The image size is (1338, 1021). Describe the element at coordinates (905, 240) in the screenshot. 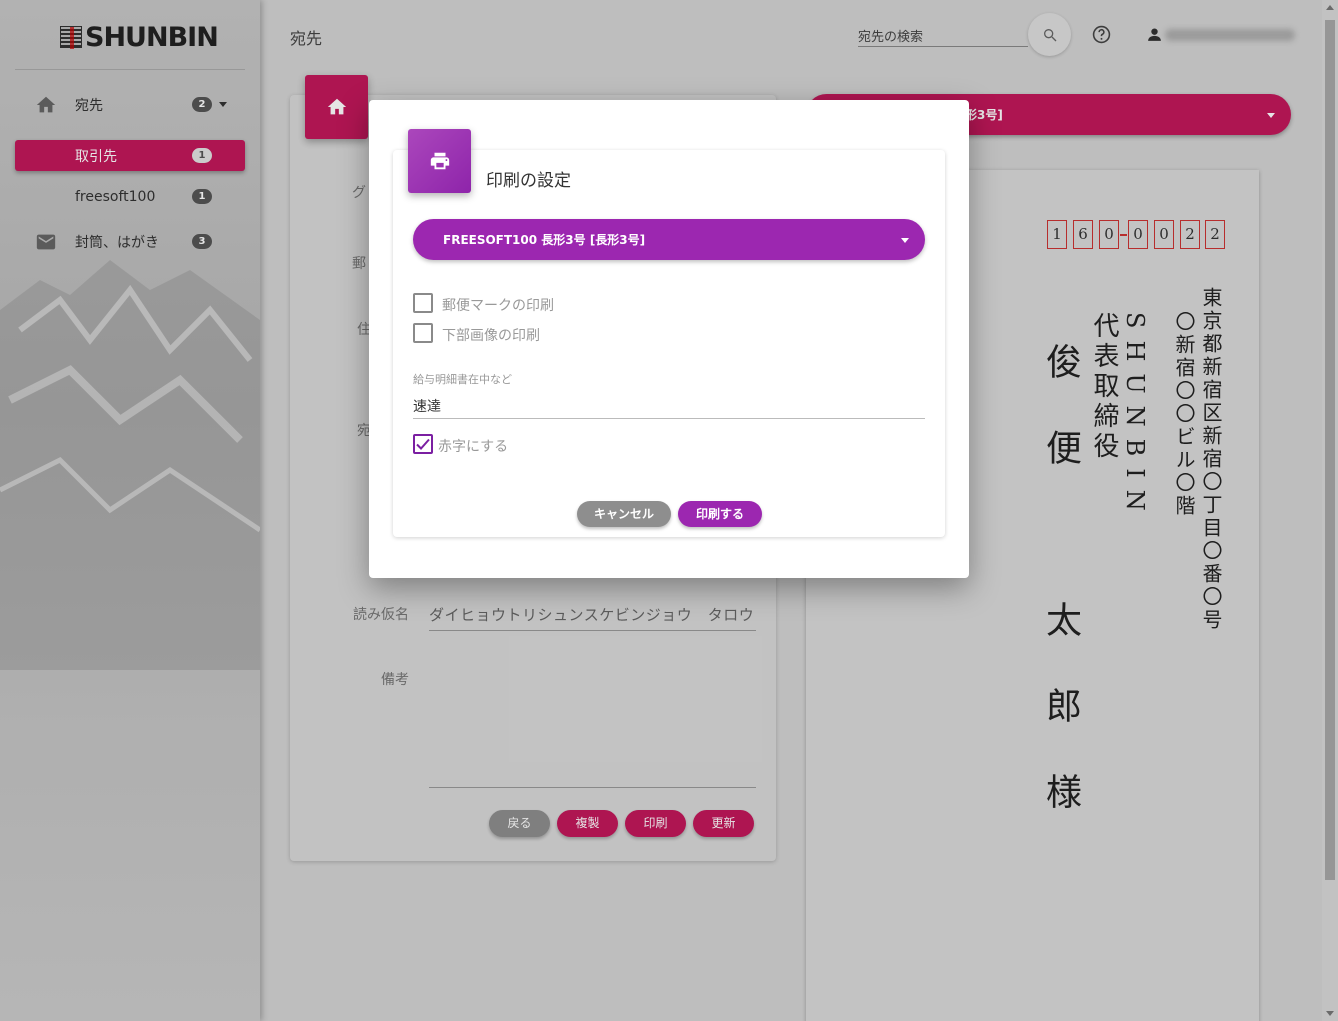

I see `chevron-down-icon` at that location.